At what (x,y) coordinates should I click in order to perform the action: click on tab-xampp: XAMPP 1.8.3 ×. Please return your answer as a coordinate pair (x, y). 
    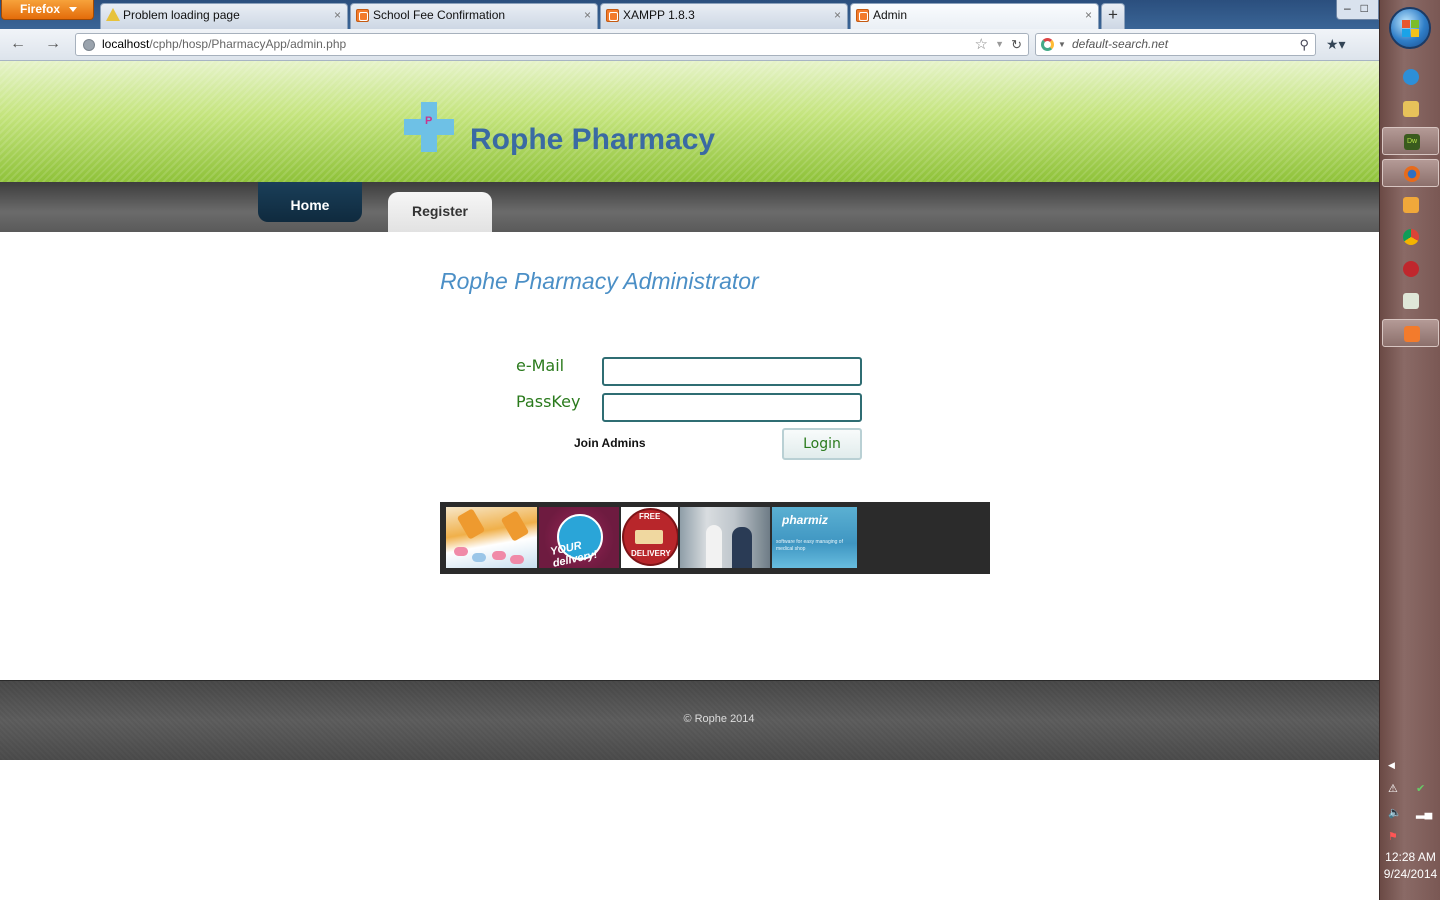
    Looking at the image, I should click on (724, 16).